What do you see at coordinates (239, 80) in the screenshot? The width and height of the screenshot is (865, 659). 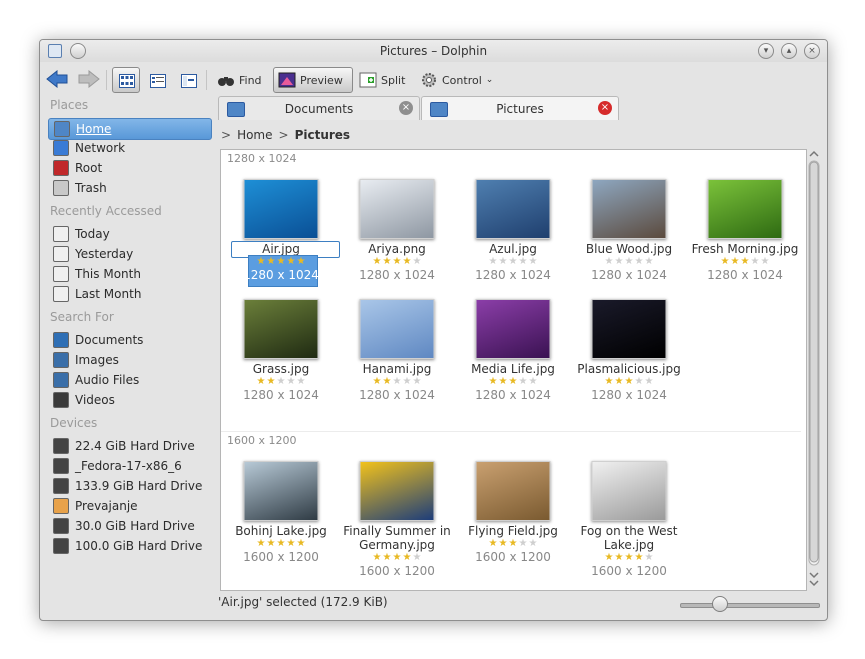 I see `find-button: Find` at bounding box center [239, 80].